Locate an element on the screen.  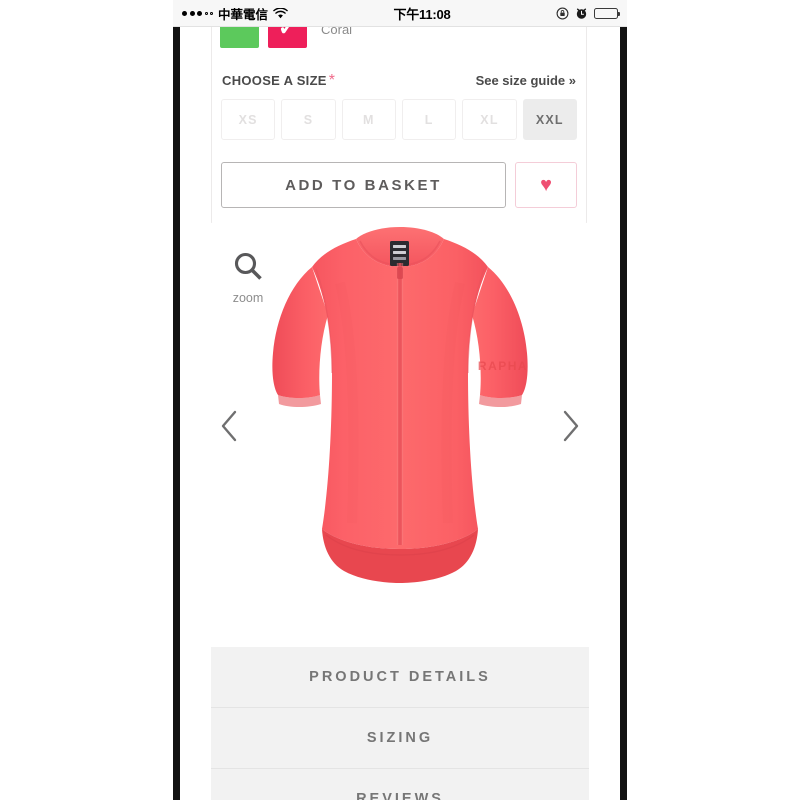
wishlist-button: ♥ is located at coordinates (546, 185).